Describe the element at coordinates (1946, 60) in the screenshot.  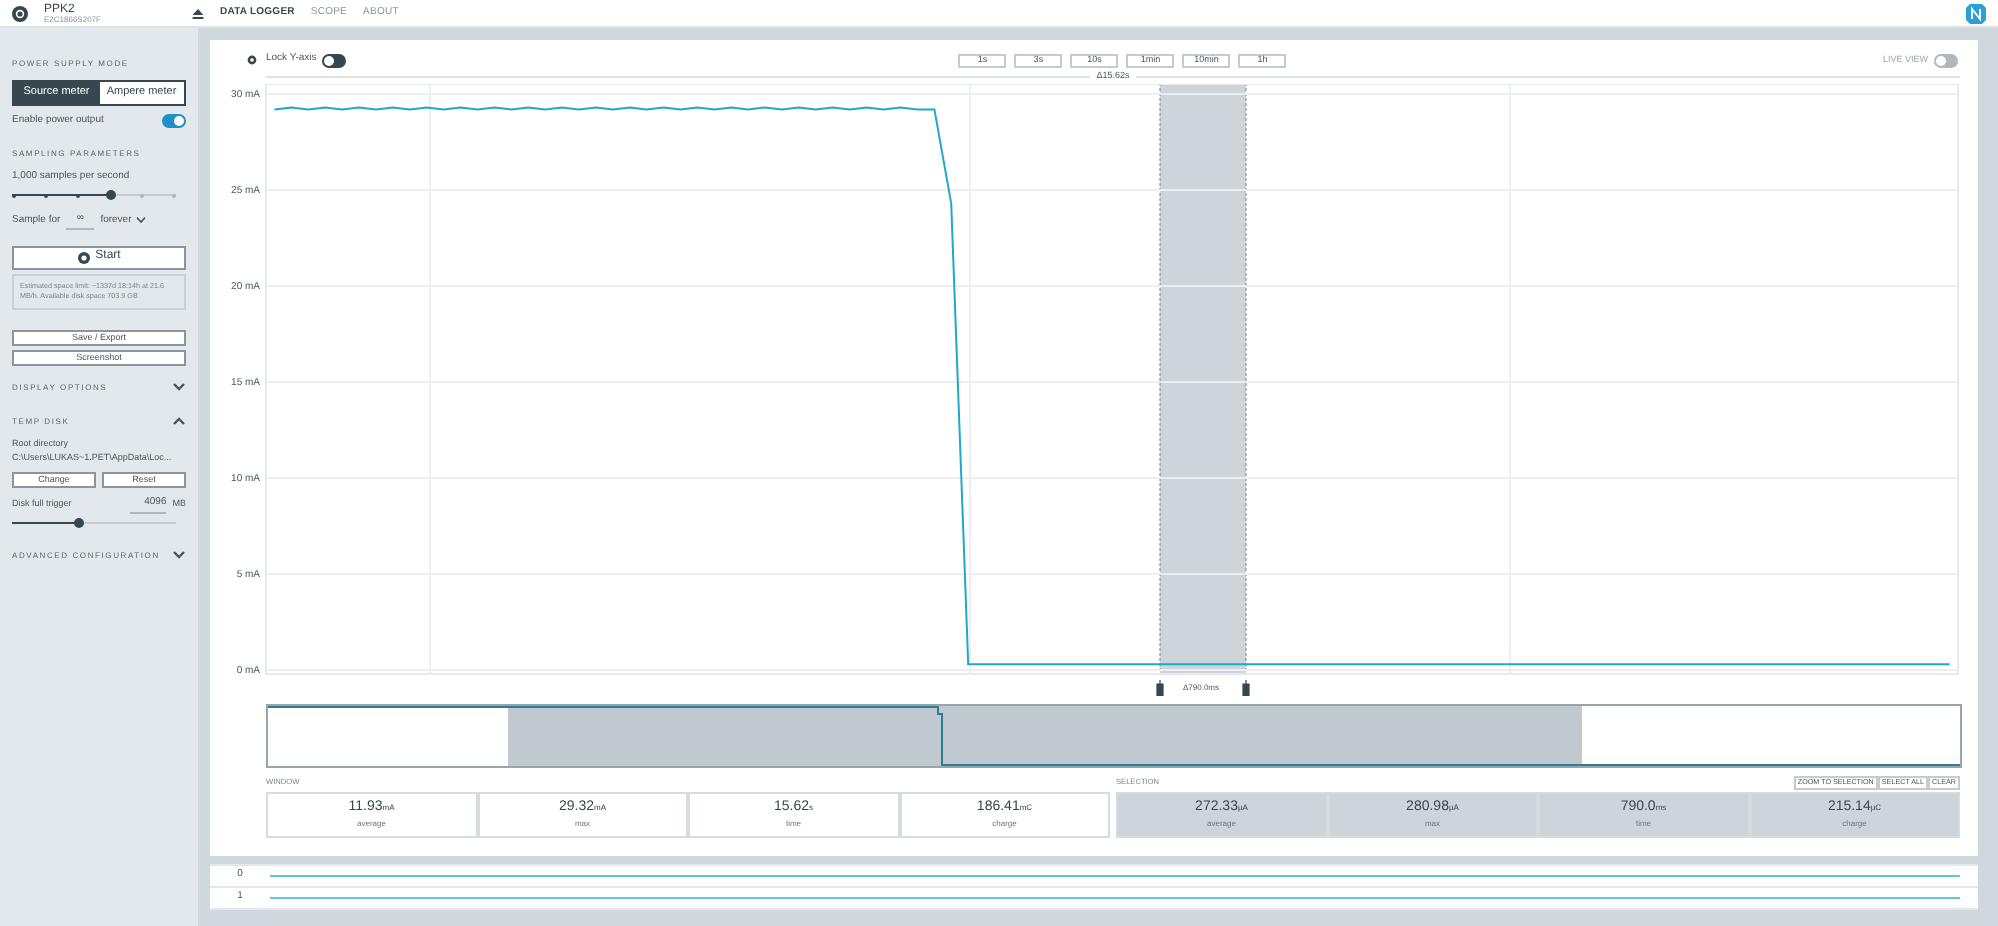
I see `live-view-toggle` at that location.